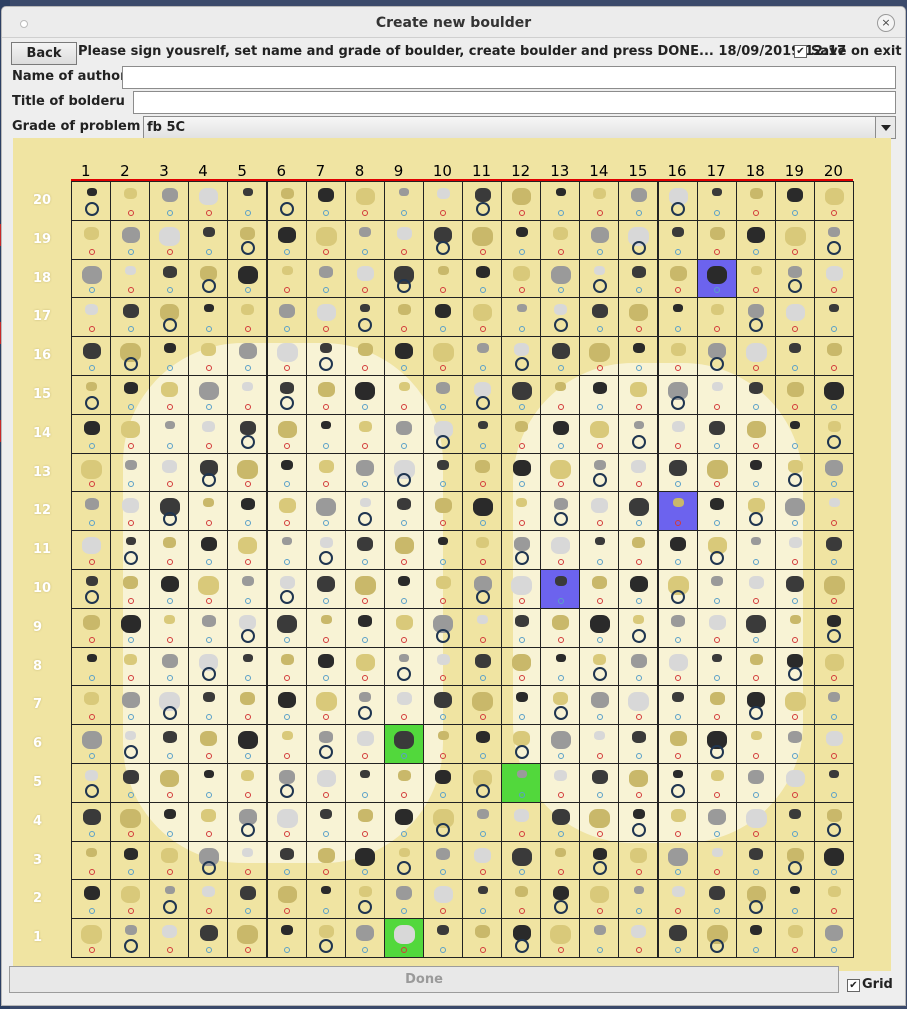 Image resolution: width=907 pixels, height=1009 pixels. I want to click on grade-select: fb 5C, so click(519, 127).